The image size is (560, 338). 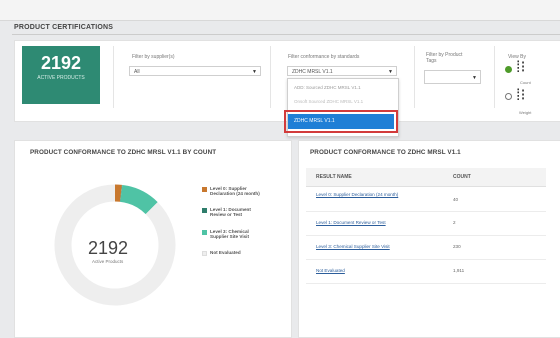 What do you see at coordinates (235, 234) in the screenshot?
I see `legend-label: Level 3: Chemical Supplier Site Visit` at bounding box center [235, 234].